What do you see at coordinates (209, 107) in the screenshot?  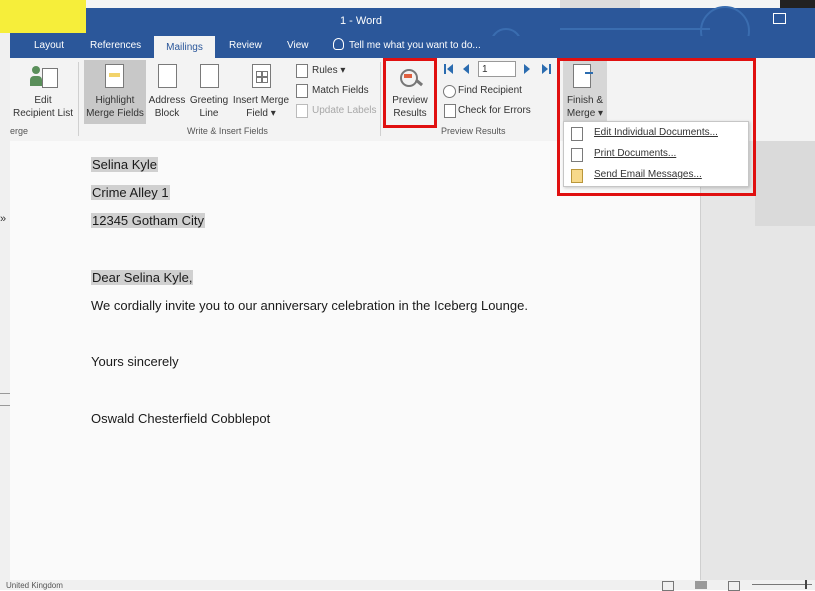 I see `greeting-line-button: Greeting Line` at bounding box center [209, 107].